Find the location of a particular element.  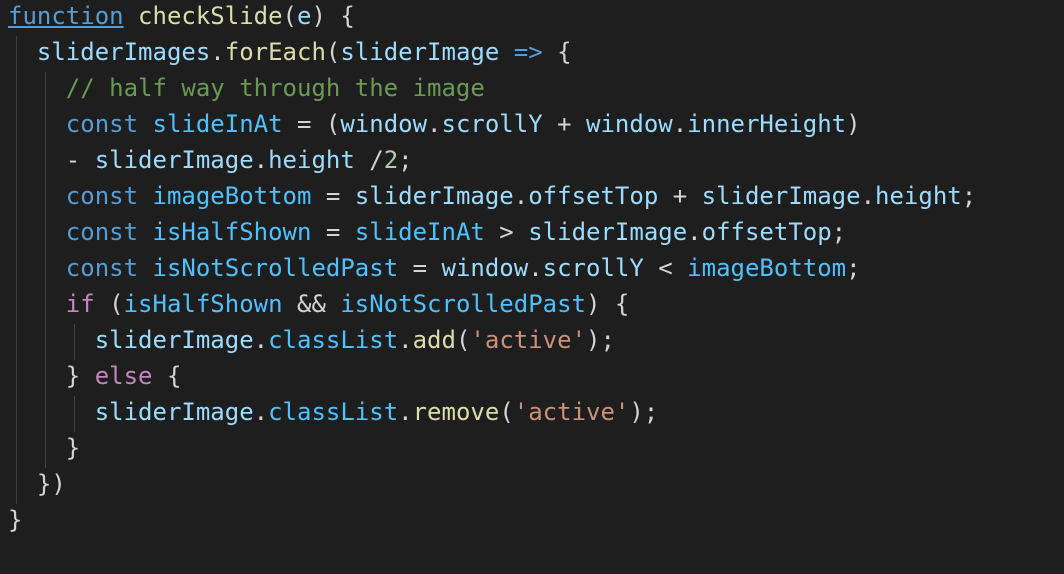

code-line: - sliderImage.height /2; is located at coordinates (210, 160).